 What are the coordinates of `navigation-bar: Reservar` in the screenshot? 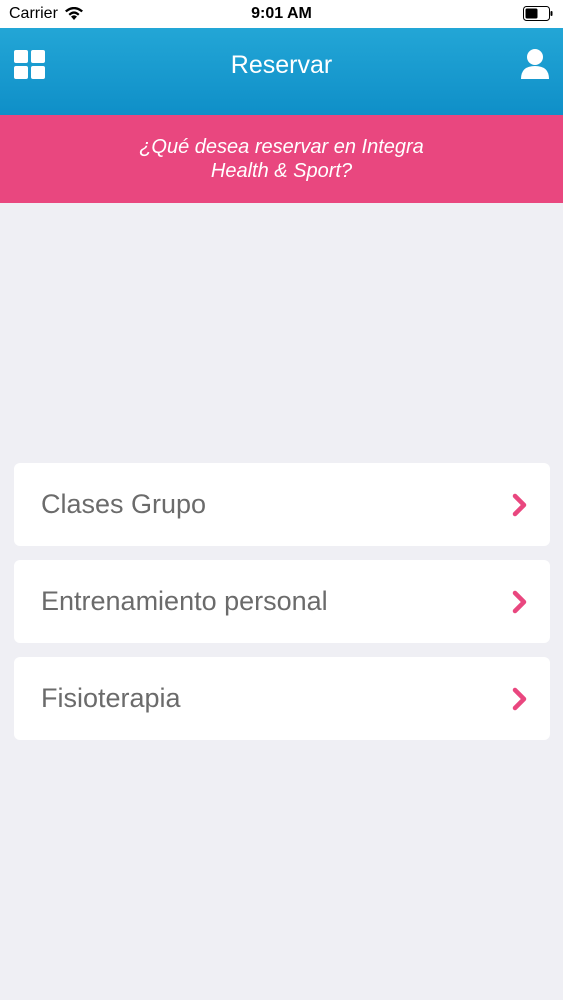 It's located at (281, 72).